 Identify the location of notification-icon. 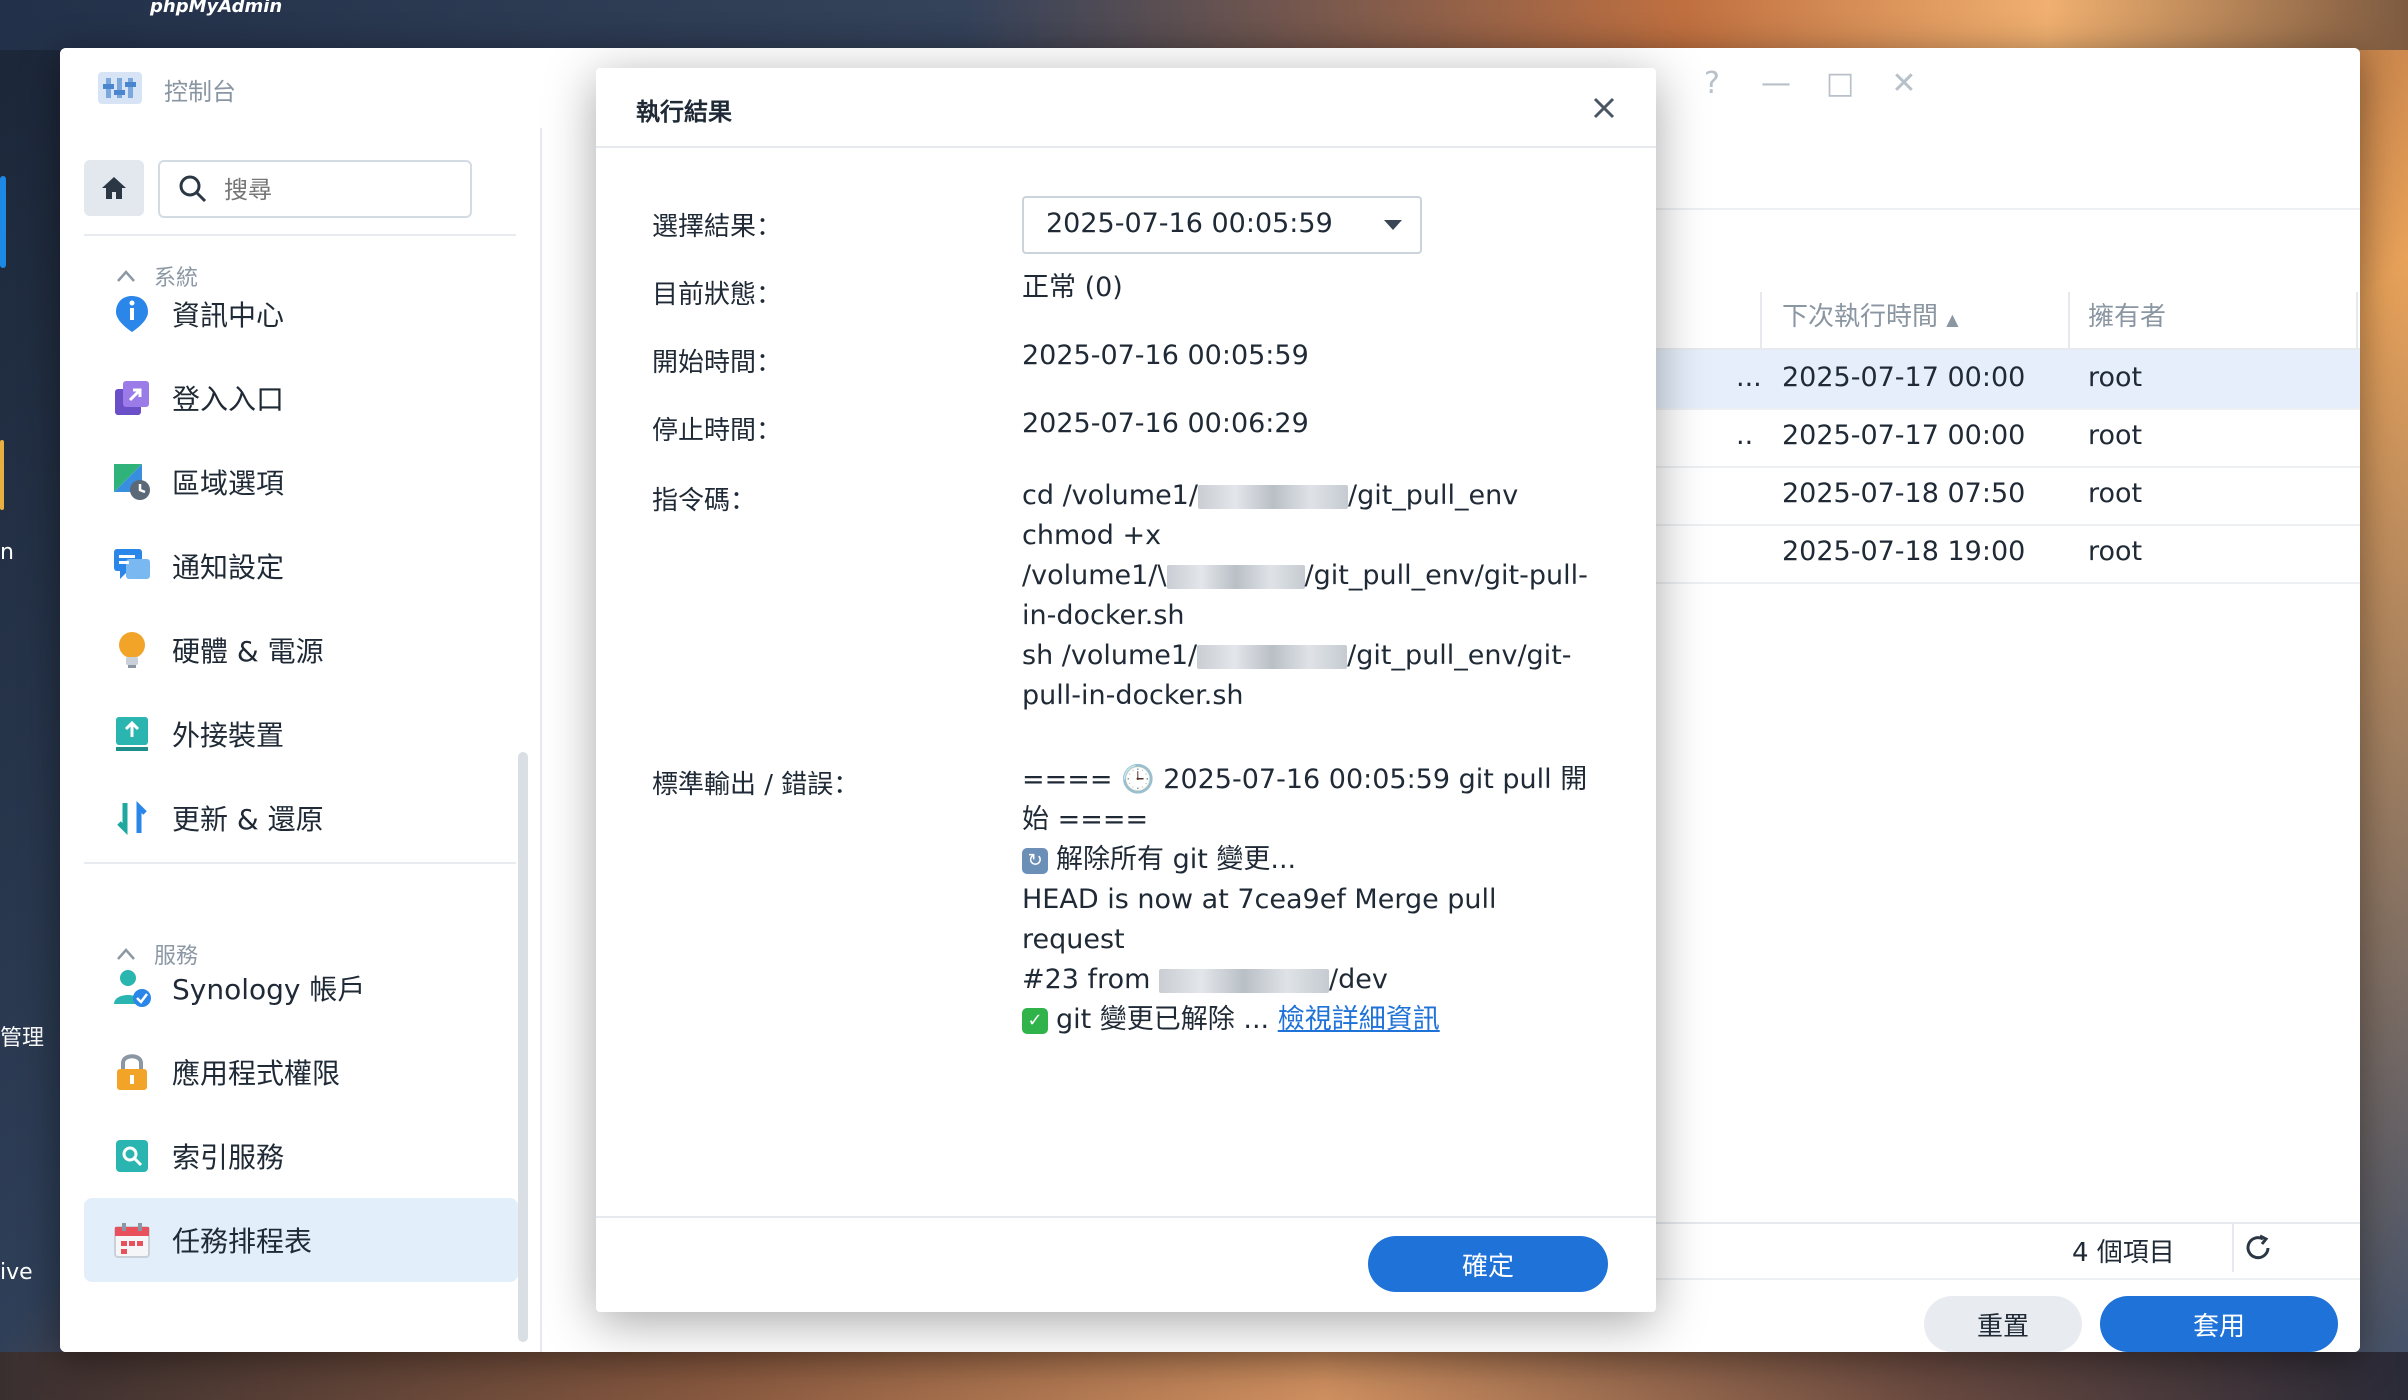
(132, 566).